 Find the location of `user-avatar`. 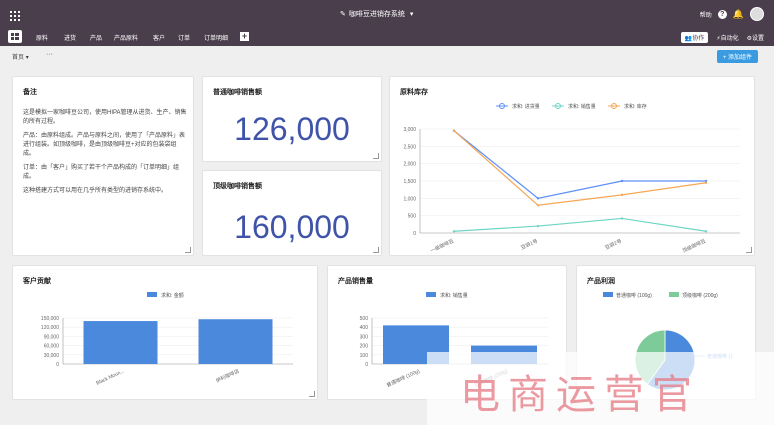

user-avatar is located at coordinates (757, 14).